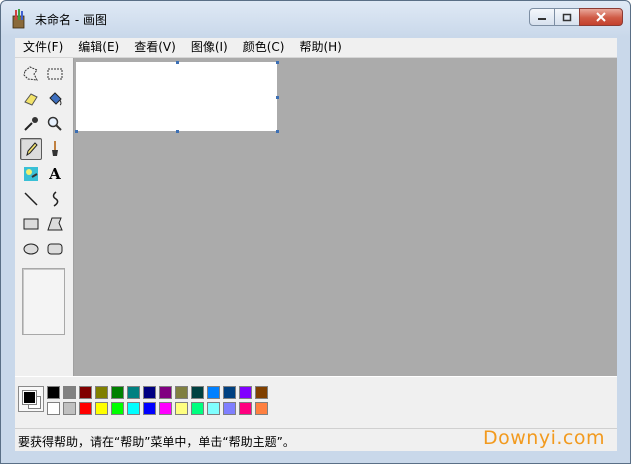 This screenshot has height=464, width=631. I want to click on eraser-icon, so click(31, 99).